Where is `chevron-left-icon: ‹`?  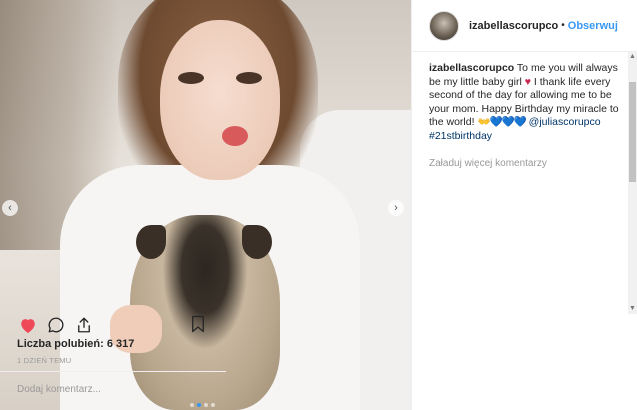 chevron-left-icon: ‹ is located at coordinates (10, 207).